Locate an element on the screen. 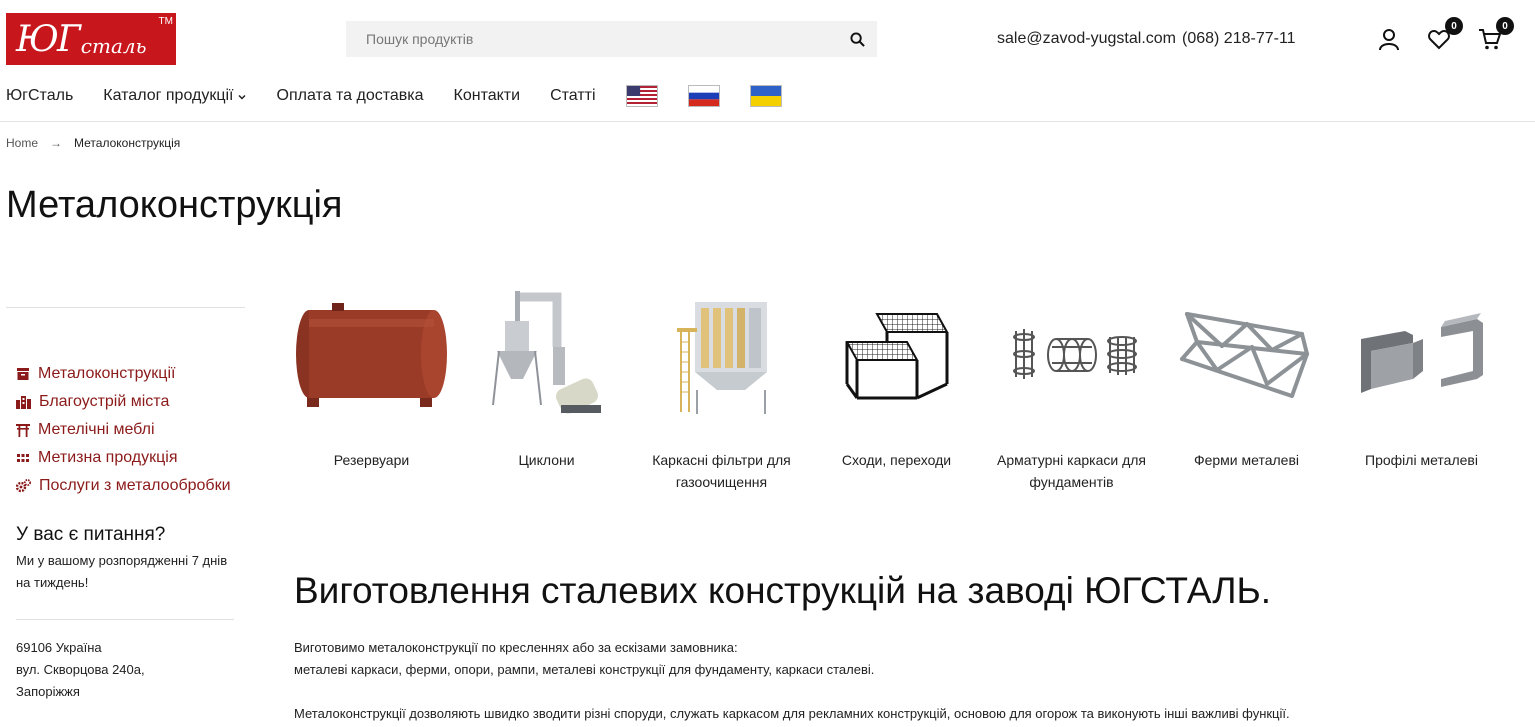 Image resolution: width=1535 pixels, height=727 pixels. nav-item-catalog-label: Каталог продукції is located at coordinates (168, 95).